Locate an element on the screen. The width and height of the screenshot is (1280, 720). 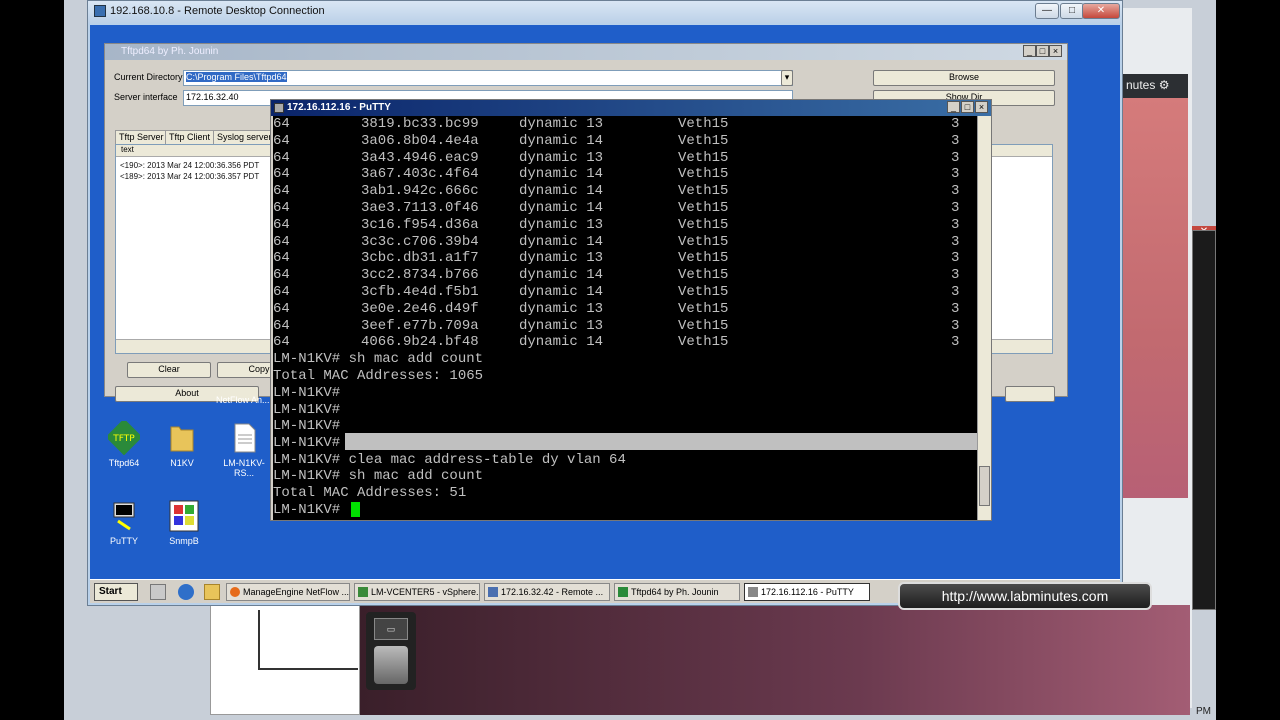
mac-address-cell: 3cc2.8734.b766 is located at coordinates (420, 275).